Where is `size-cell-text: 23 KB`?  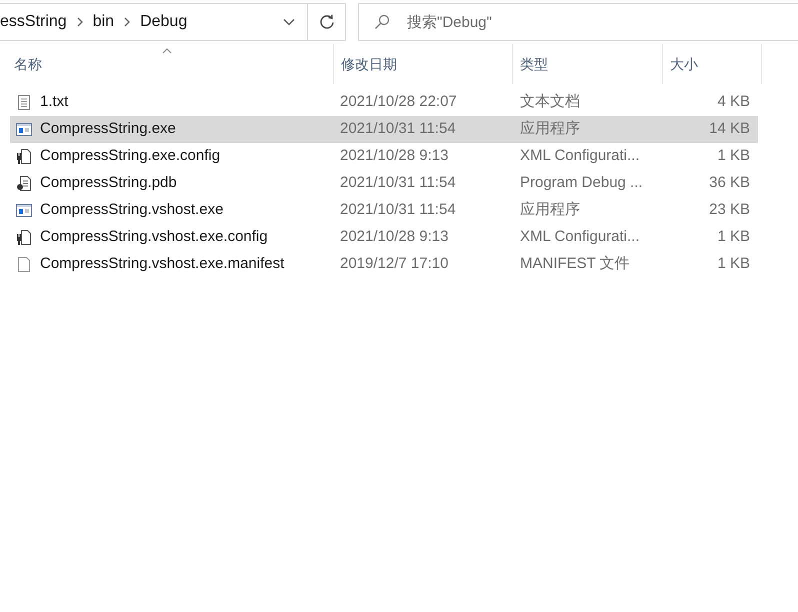 size-cell-text: 23 KB is located at coordinates (729, 210).